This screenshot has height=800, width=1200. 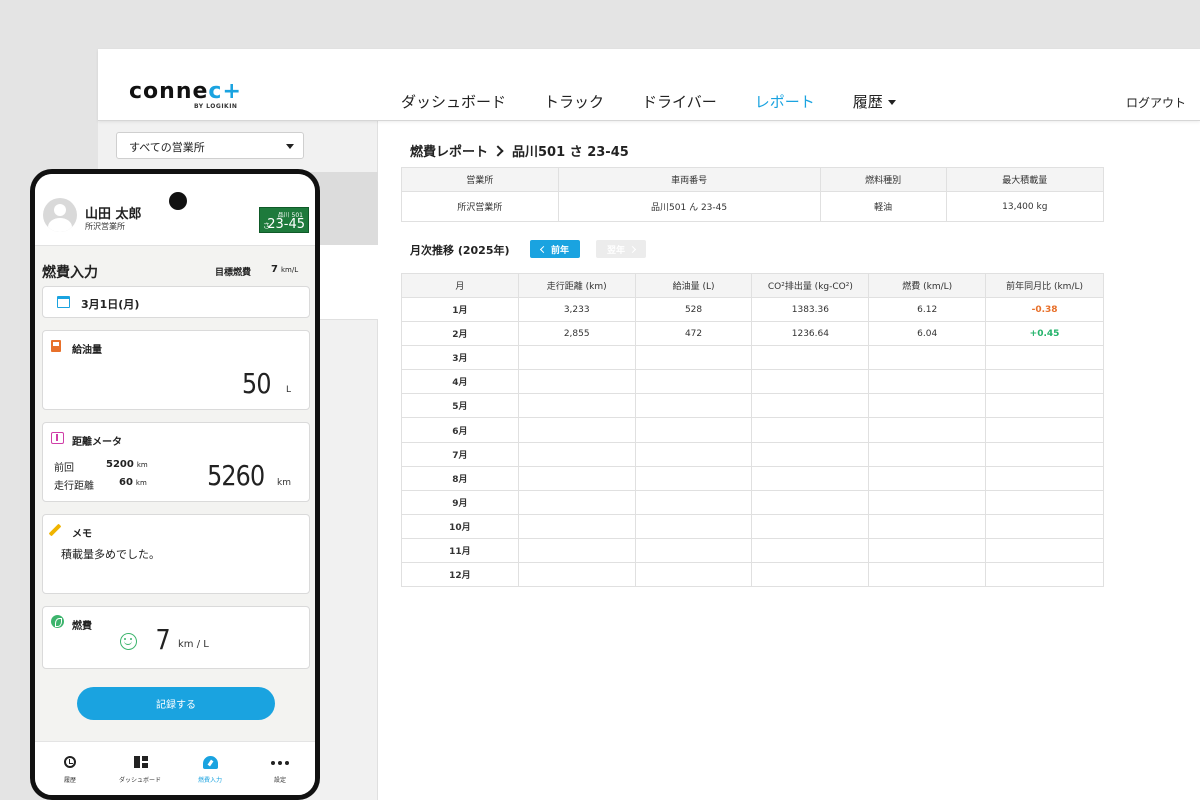 I want to click on tab-label: 履歴, so click(x=69, y=780).